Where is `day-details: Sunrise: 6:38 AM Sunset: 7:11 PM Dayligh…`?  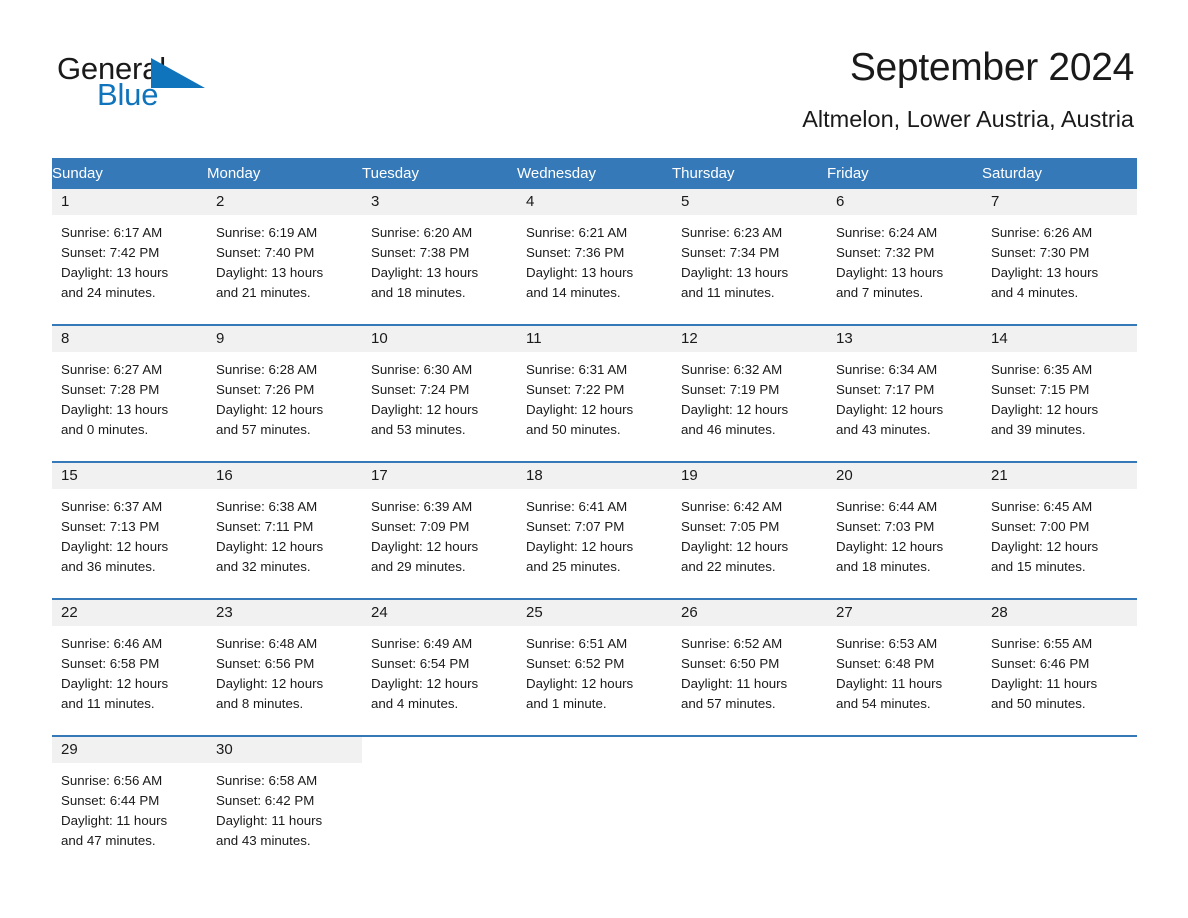
day-details: Sunrise: 6:38 AM Sunset: 7:11 PM Dayligh… is located at coordinates (284, 533).